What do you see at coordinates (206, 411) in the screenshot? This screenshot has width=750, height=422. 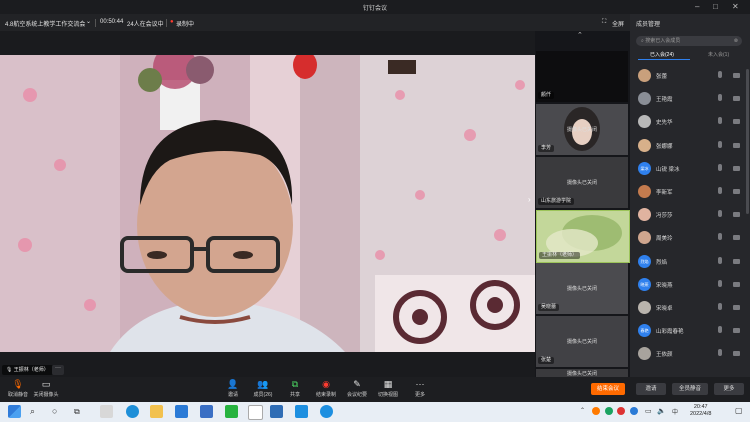 I see `mail-icon` at bounding box center [206, 411].